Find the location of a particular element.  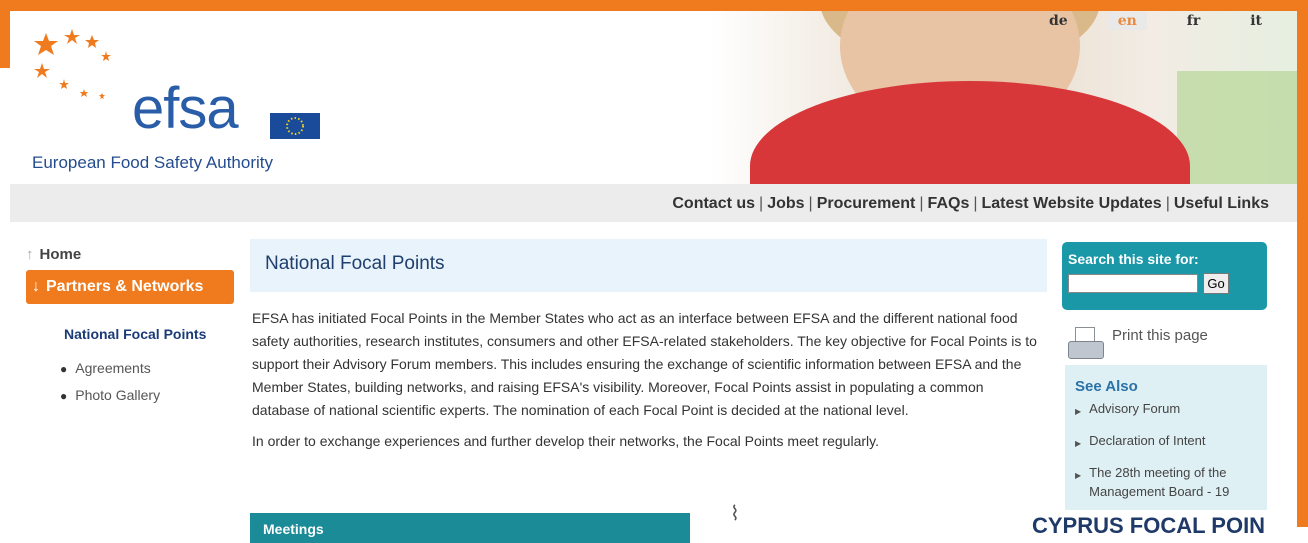

link-procurement: Procurement is located at coordinates (866, 203).